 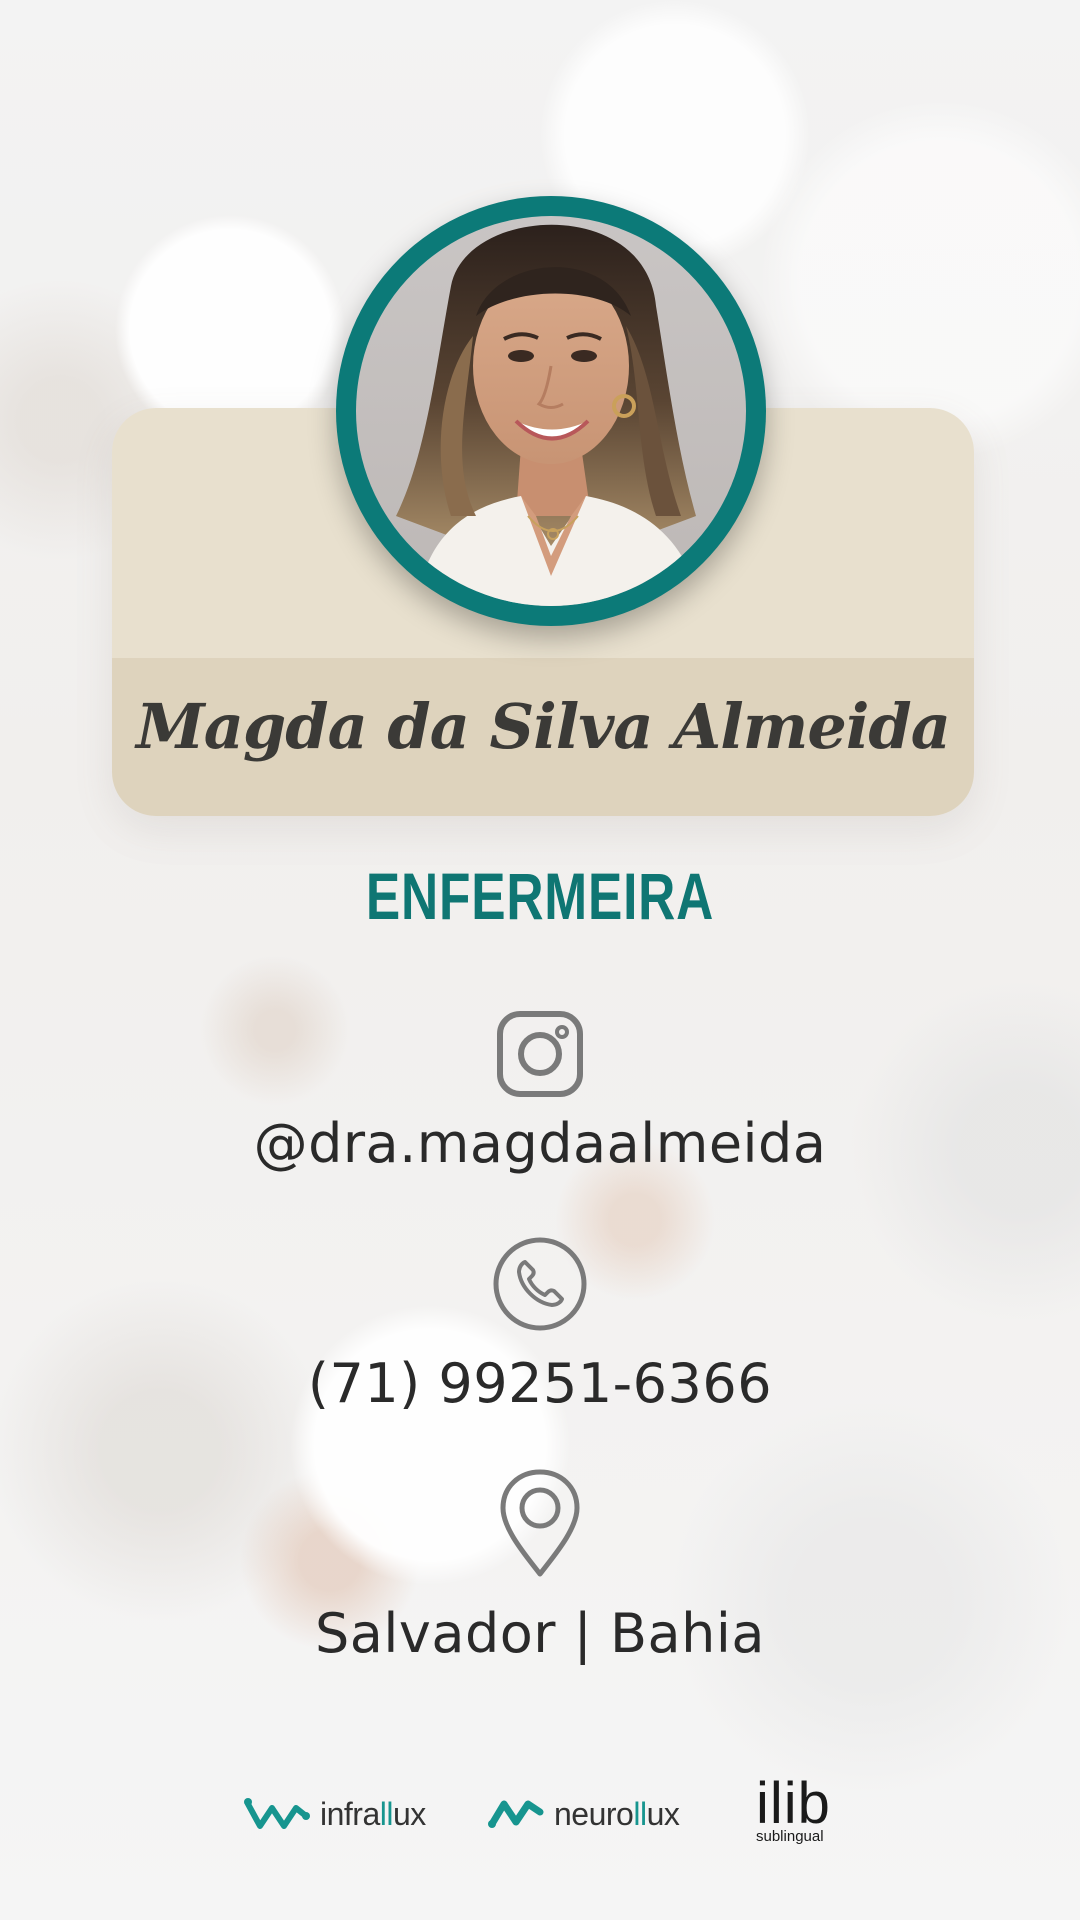 I want to click on ilib-wordmark: ilib, so click(x=793, y=1803).